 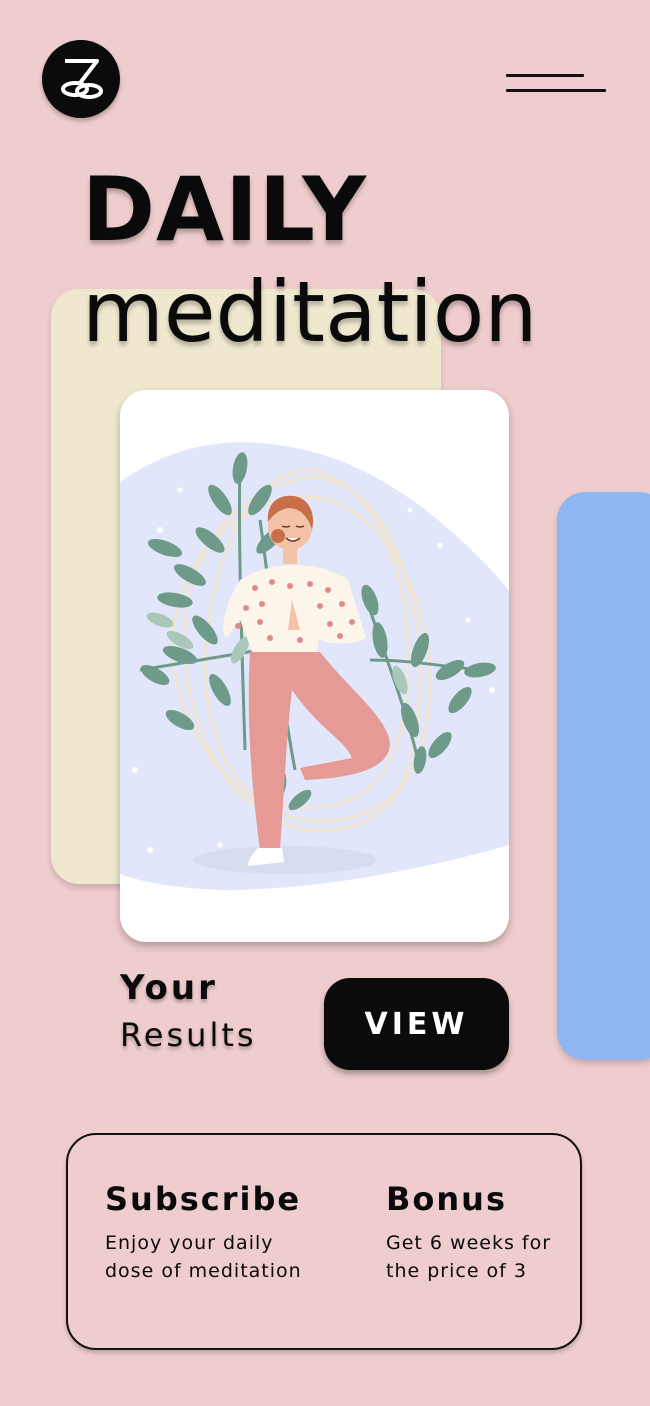 I want to click on bonus-text: Get 6 weeks for the price of 3, so click(x=469, y=1257).